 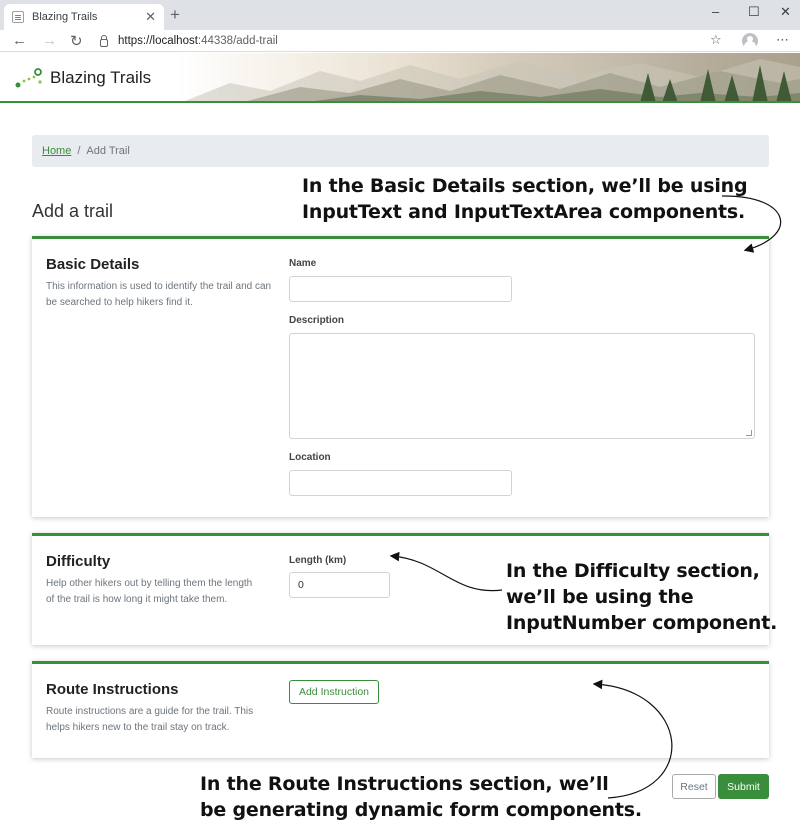 I want to click on app-header: Blazing Trails, so click(x=400, y=78).